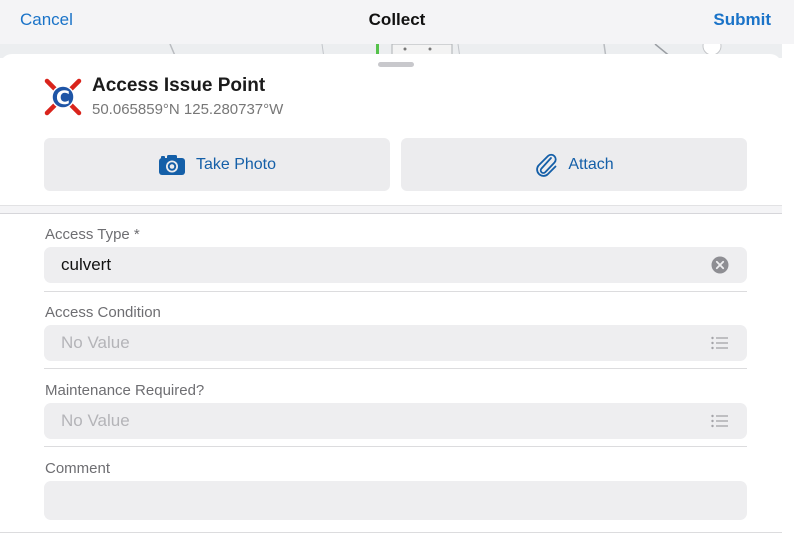 The width and height of the screenshot is (794, 553). What do you see at coordinates (788, 298) in the screenshot?
I see `right-edge` at bounding box center [788, 298].